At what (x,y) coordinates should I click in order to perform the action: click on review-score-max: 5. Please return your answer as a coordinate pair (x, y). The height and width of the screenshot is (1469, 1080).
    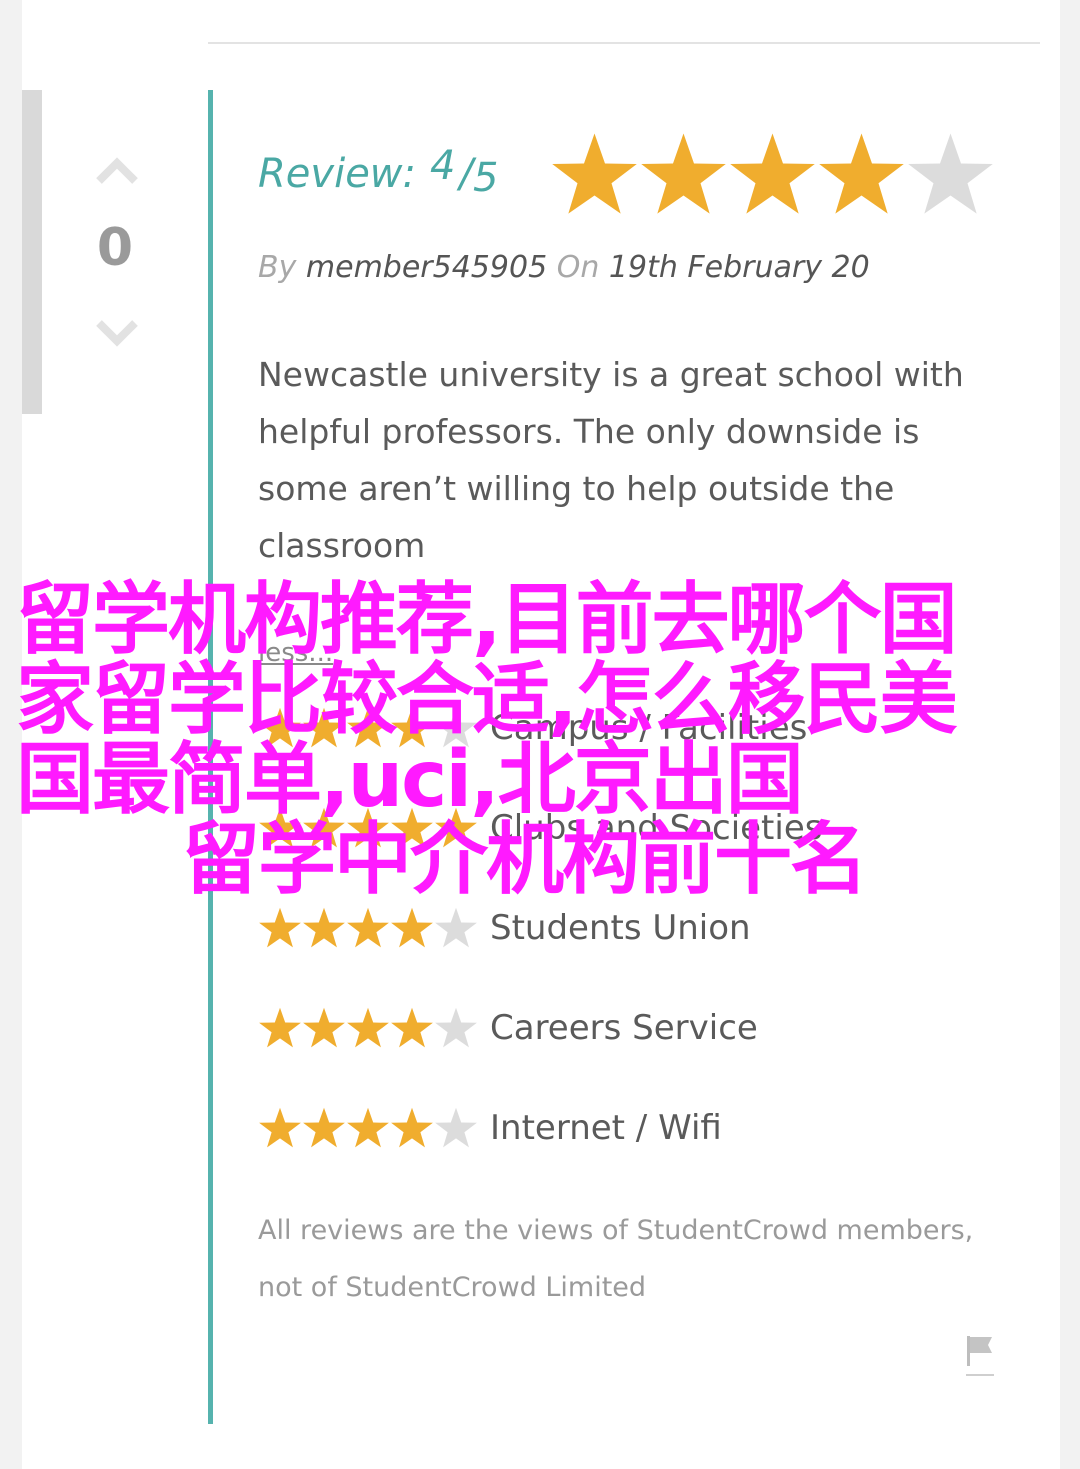
    Looking at the image, I should click on (485, 178).